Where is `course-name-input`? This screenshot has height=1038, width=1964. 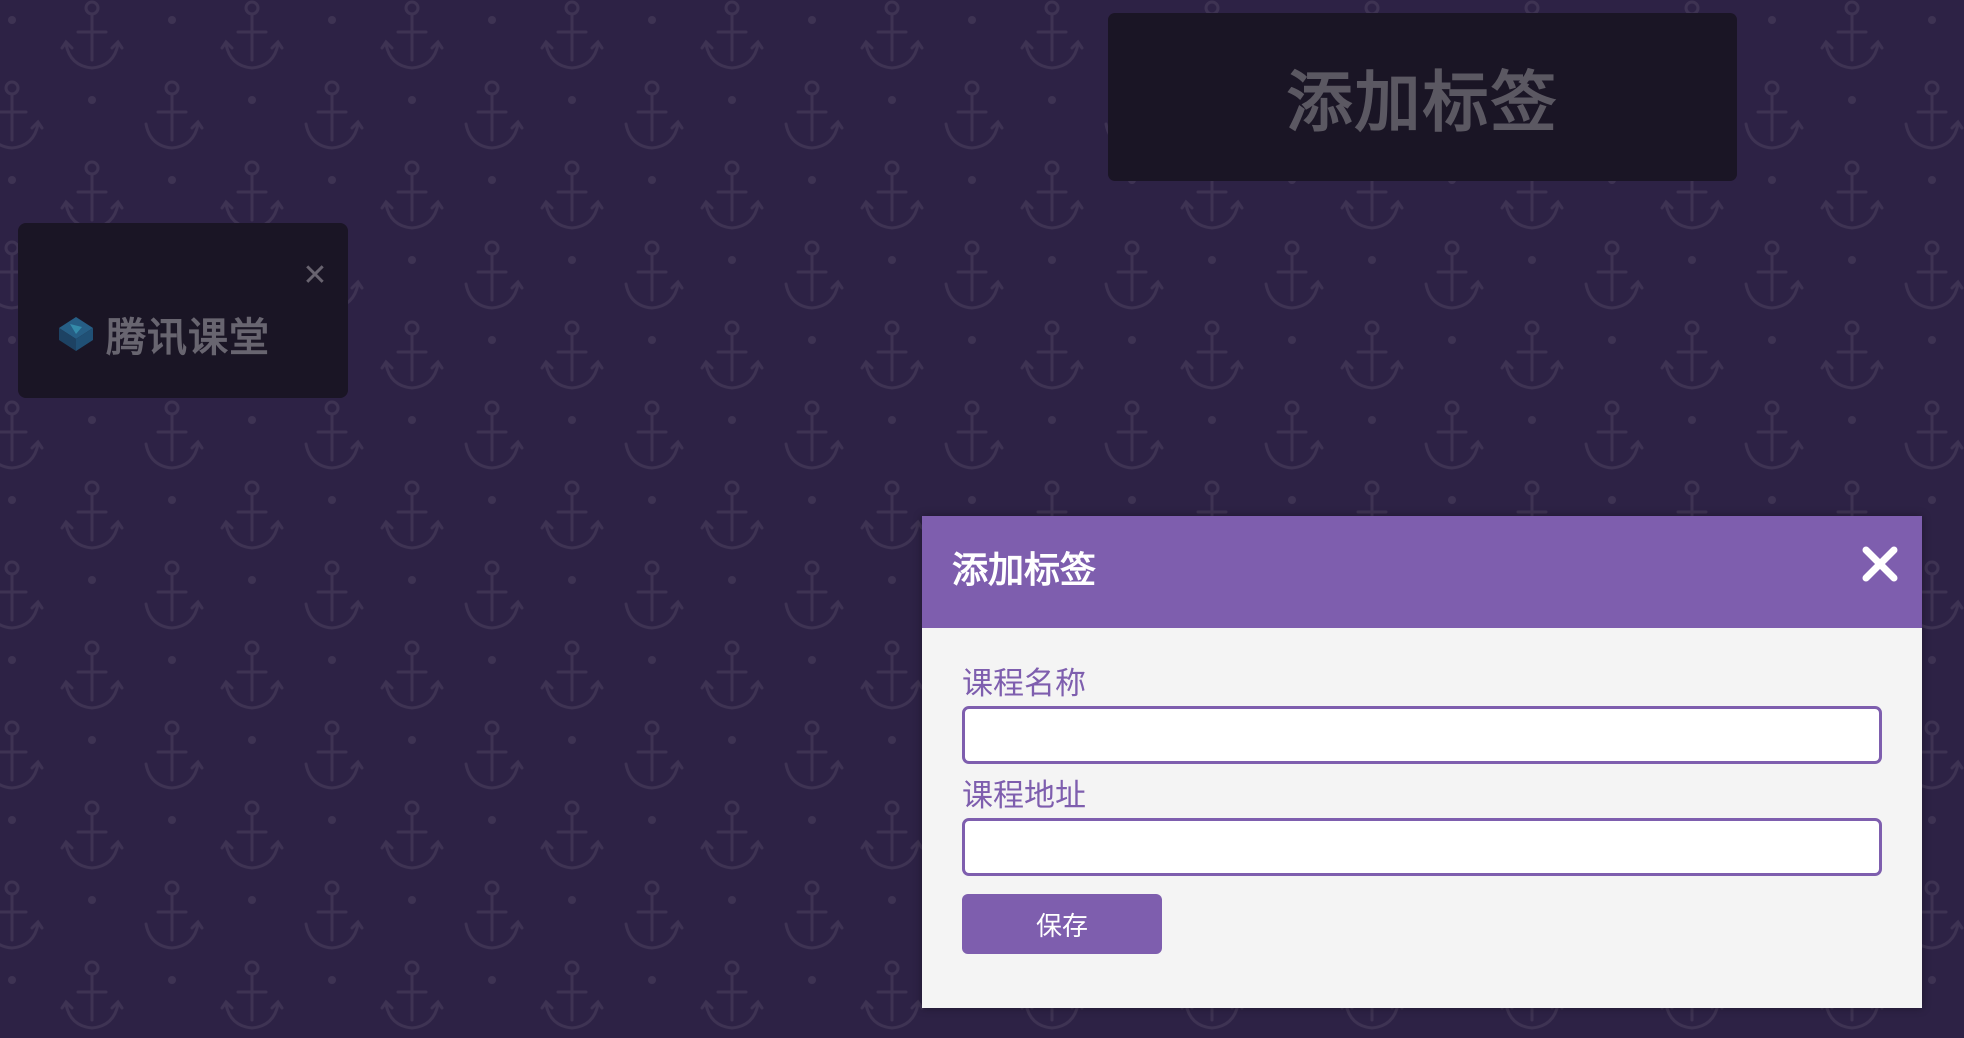 course-name-input is located at coordinates (1422, 735).